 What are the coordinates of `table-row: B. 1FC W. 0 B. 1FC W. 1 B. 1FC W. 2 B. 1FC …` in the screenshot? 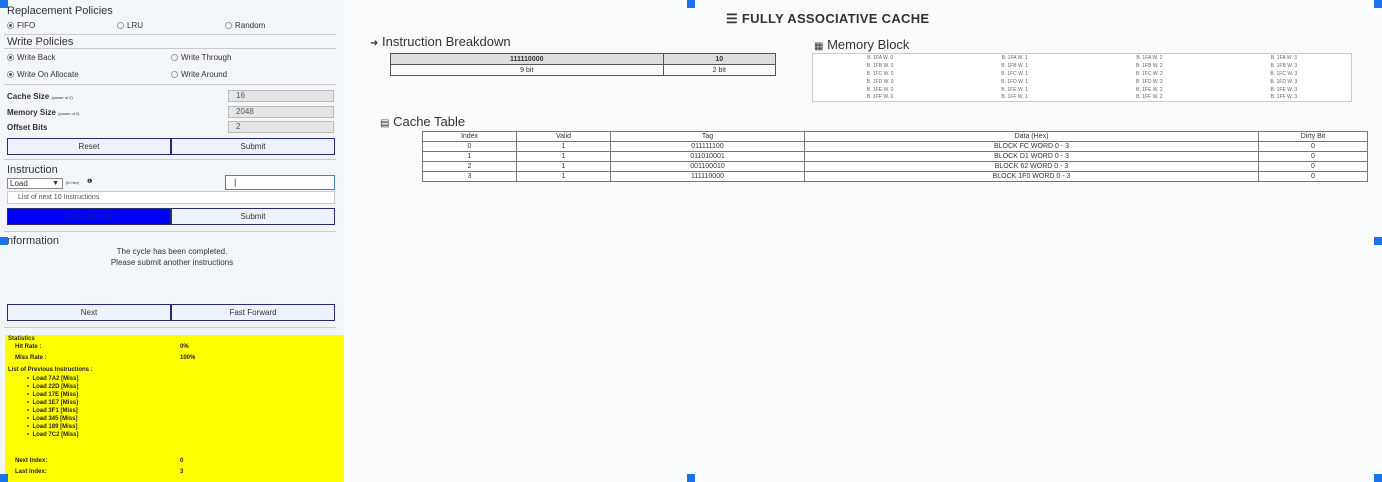 It's located at (1082, 73).